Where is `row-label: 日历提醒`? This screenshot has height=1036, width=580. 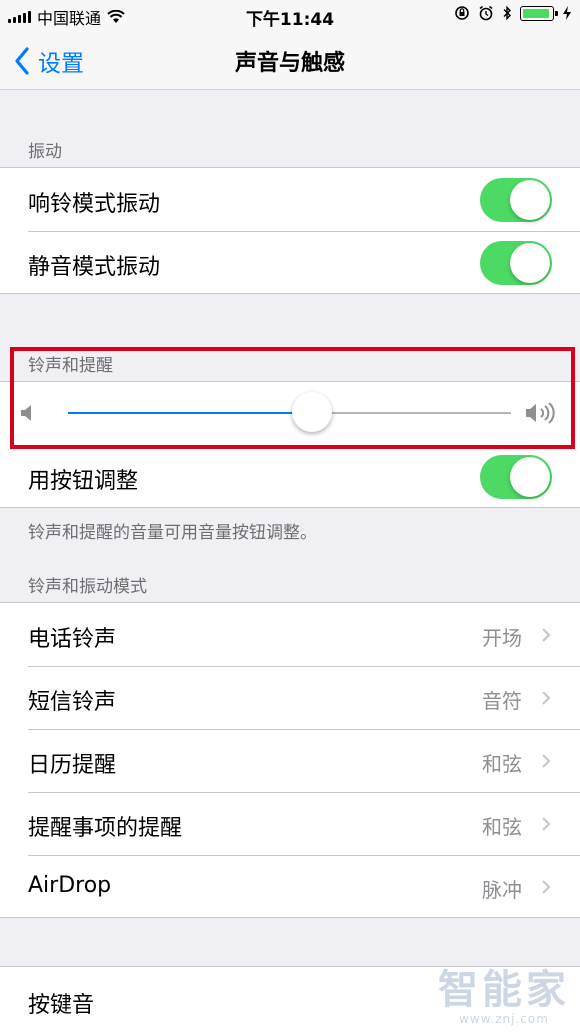 row-label: 日历提醒 is located at coordinates (72, 765).